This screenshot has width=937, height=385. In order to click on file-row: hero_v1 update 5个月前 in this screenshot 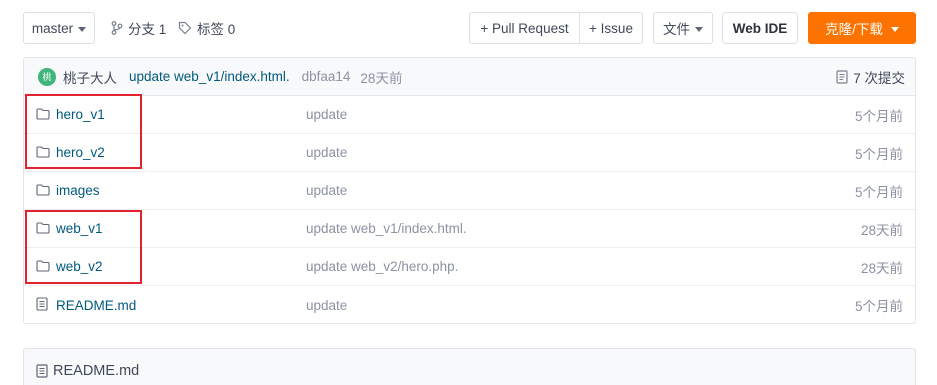, I will do `click(469, 115)`.